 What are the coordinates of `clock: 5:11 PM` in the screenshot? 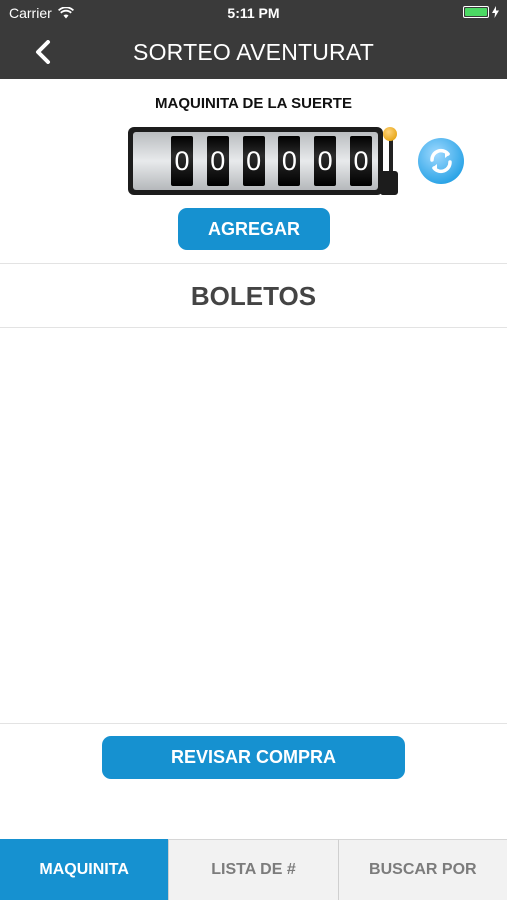 It's located at (253, 13).